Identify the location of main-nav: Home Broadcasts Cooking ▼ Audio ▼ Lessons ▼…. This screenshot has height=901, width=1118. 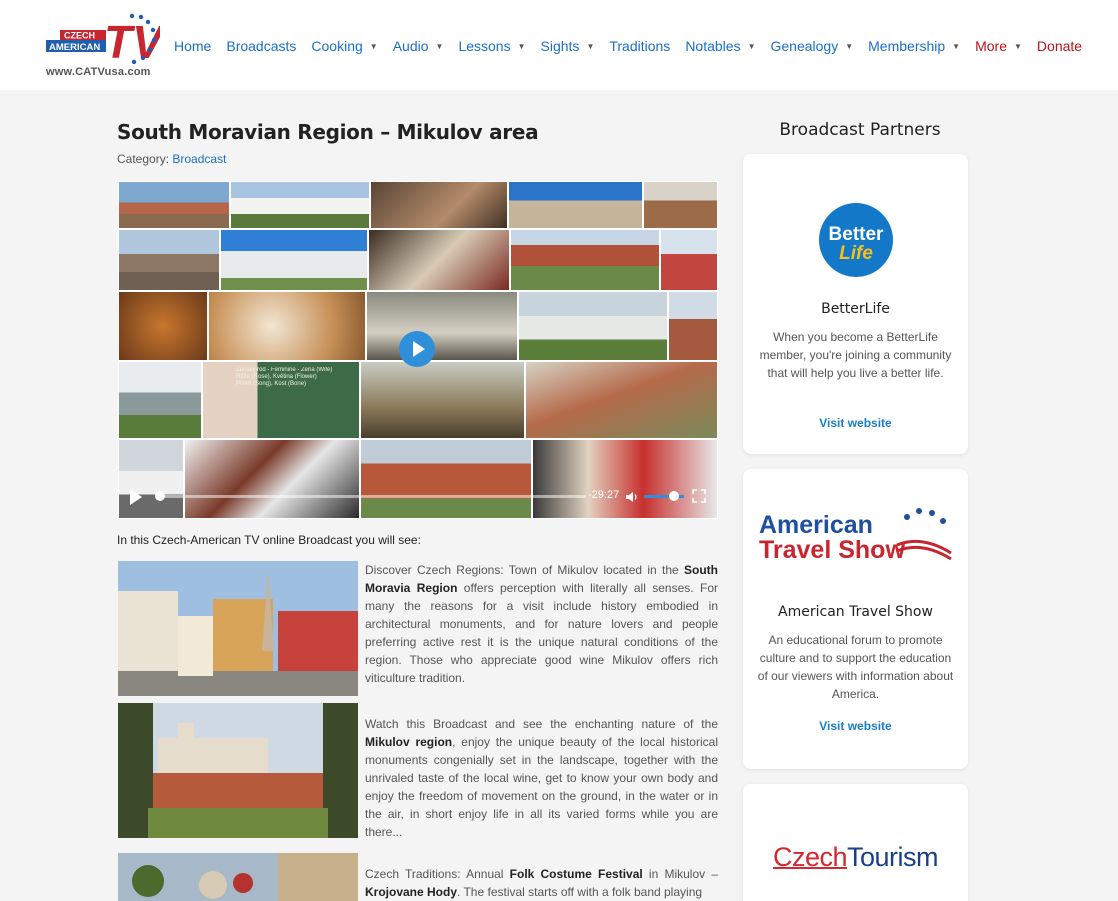
(628, 46).